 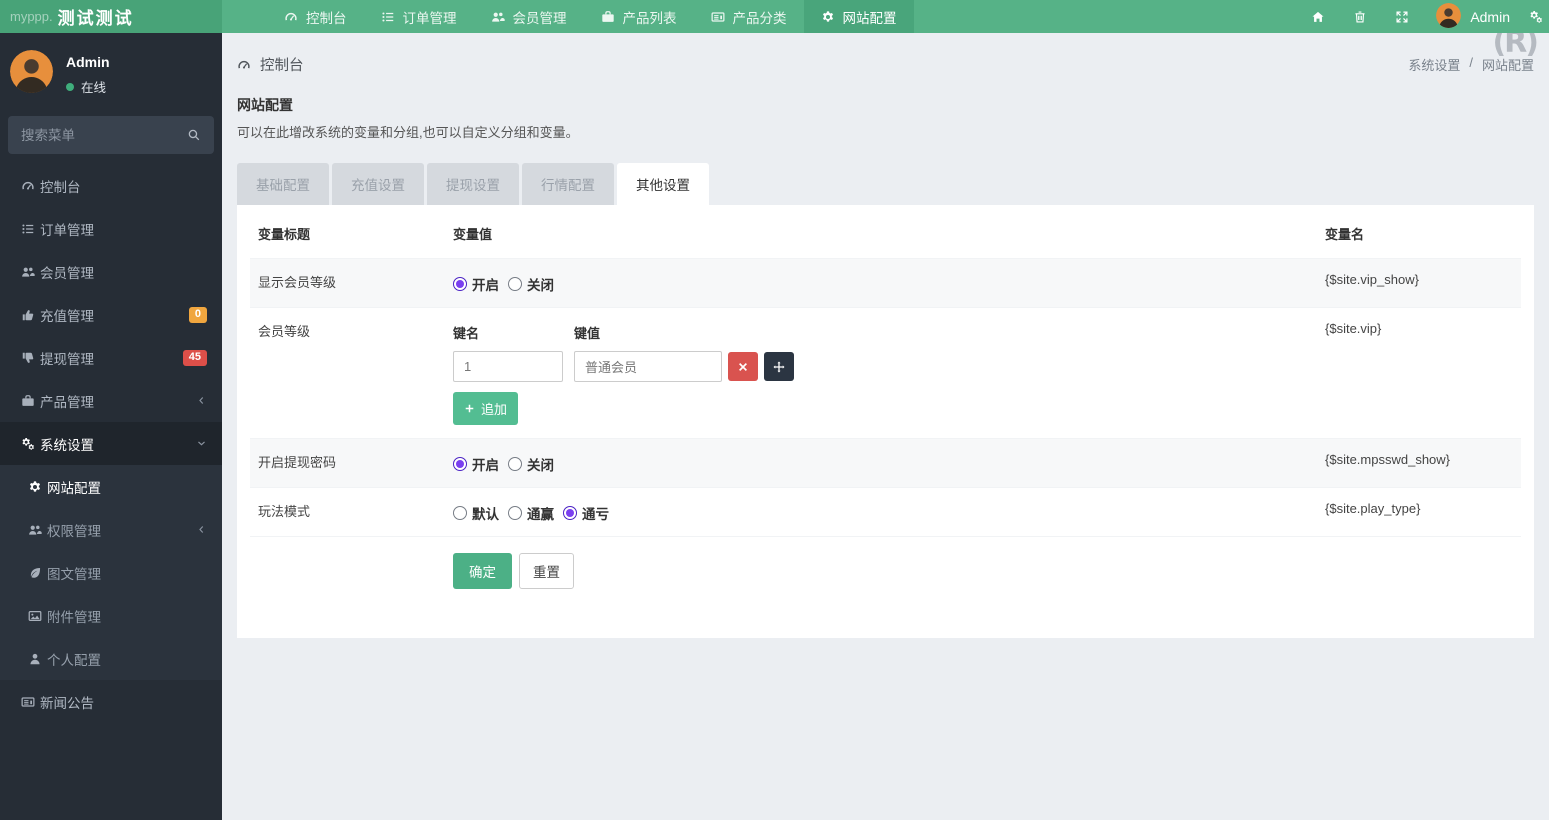 What do you see at coordinates (539, 18) in the screenshot?
I see `nav-item-label: 会员管理` at bounding box center [539, 18].